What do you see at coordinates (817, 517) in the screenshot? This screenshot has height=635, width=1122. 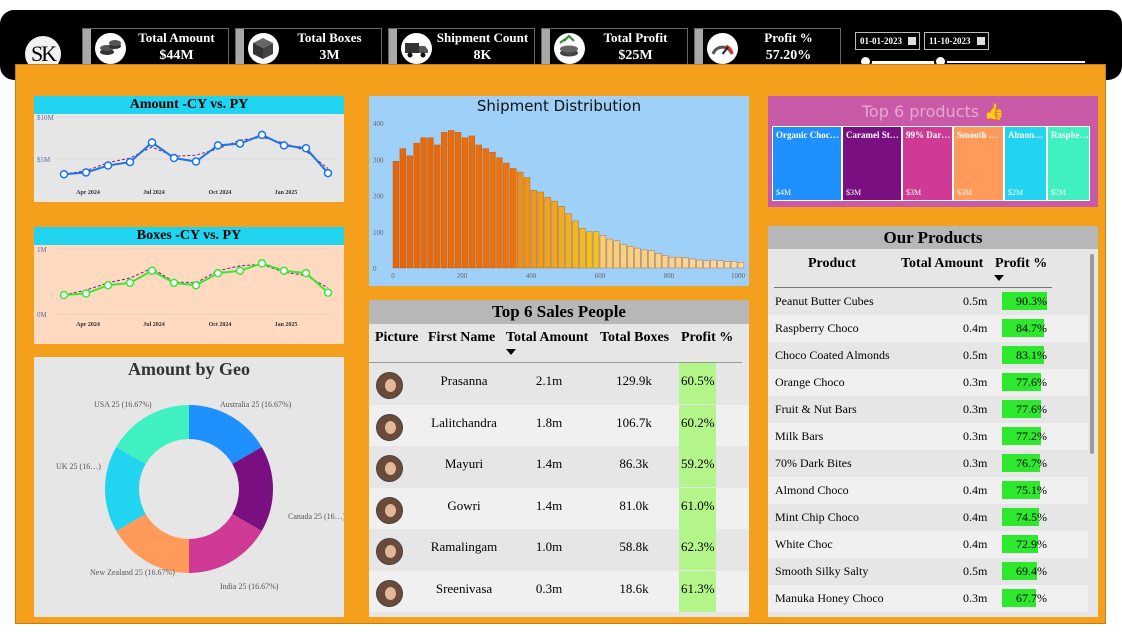 I see `product-name-cell: Mint Chip Choco` at bounding box center [817, 517].